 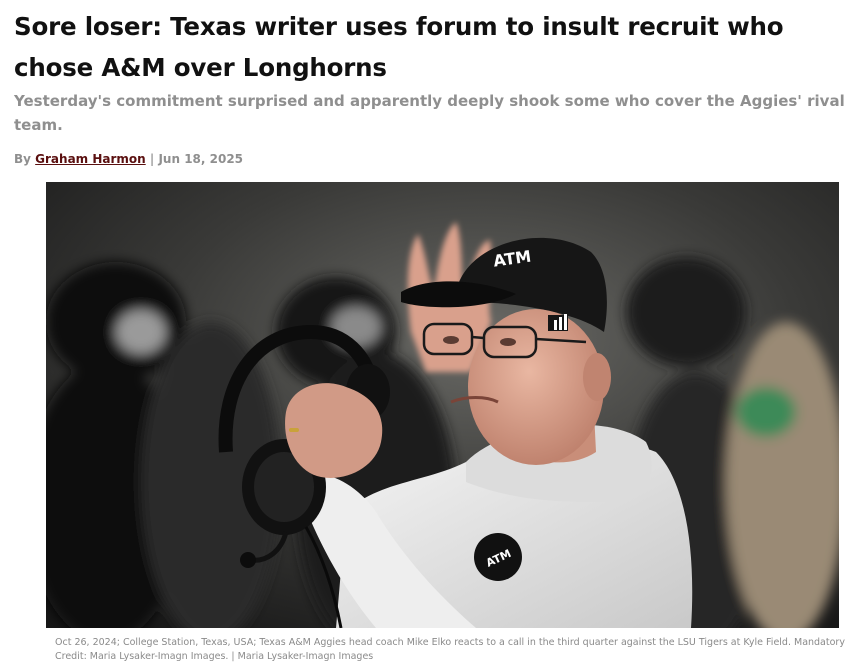 I want to click on byline: By Graham Harmon | Jun 18, 2025, so click(x=128, y=159).